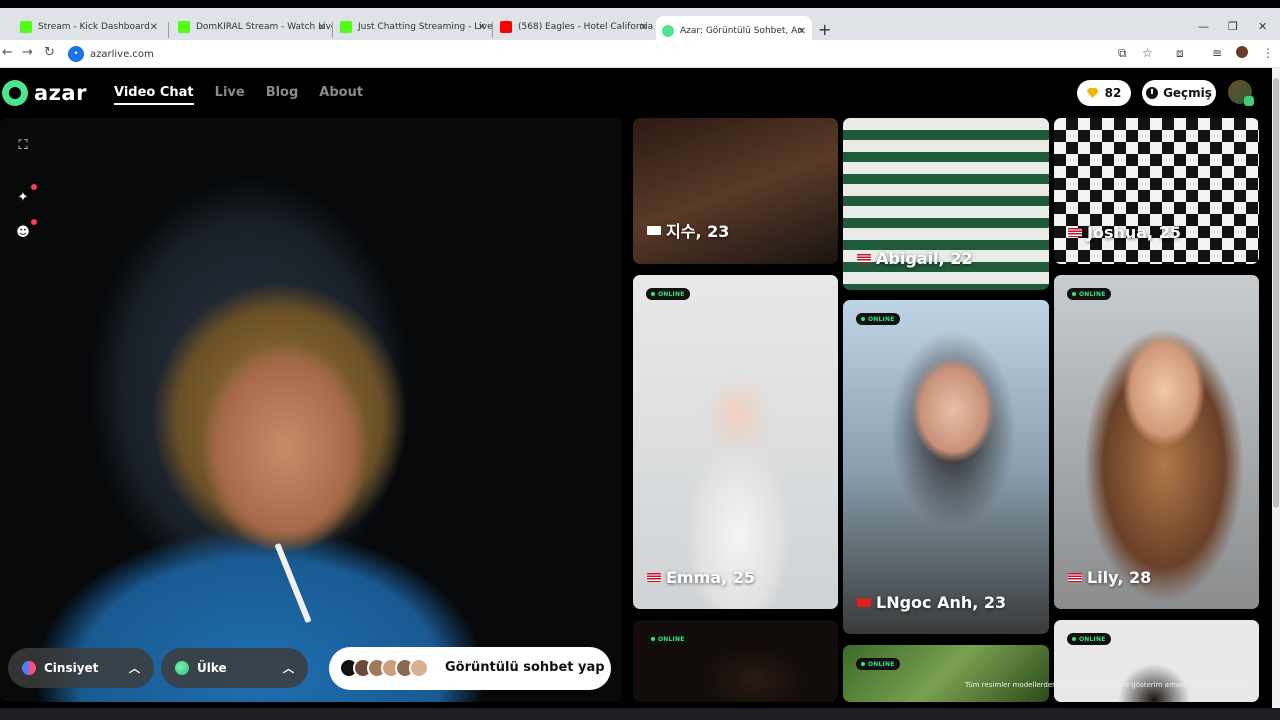  What do you see at coordinates (1262, 26) in the screenshot?
I see `close-window-icon: ✕` at bounding box center [1262, 26].